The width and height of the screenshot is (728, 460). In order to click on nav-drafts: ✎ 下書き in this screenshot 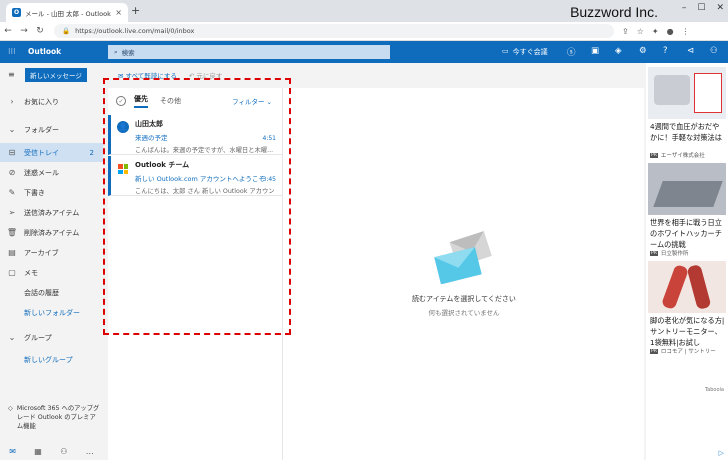, I will do `click(51, 192)`.